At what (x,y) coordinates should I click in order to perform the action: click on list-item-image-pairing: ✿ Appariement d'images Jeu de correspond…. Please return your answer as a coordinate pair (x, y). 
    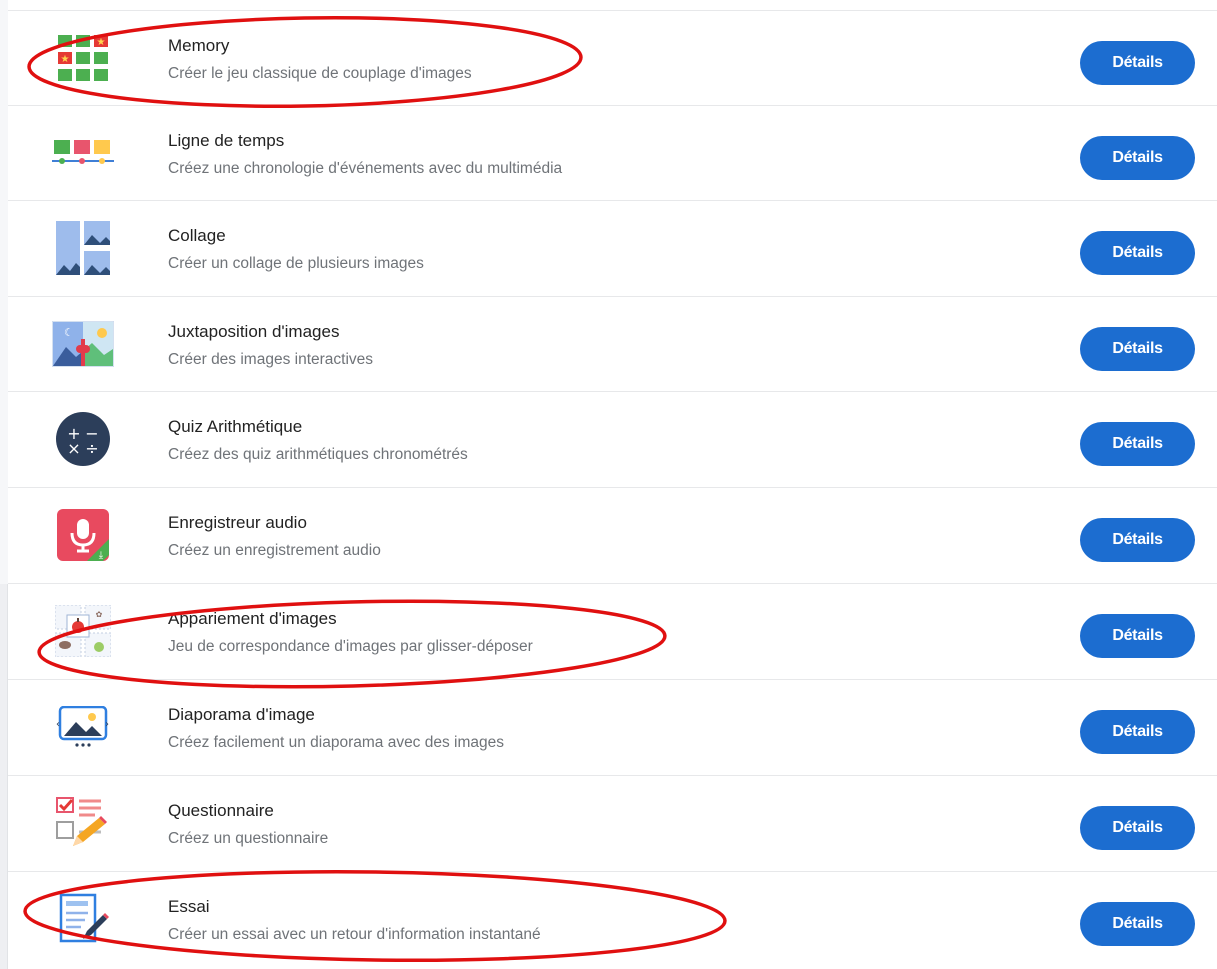
    Looking at the image, I should click on (612, 630).